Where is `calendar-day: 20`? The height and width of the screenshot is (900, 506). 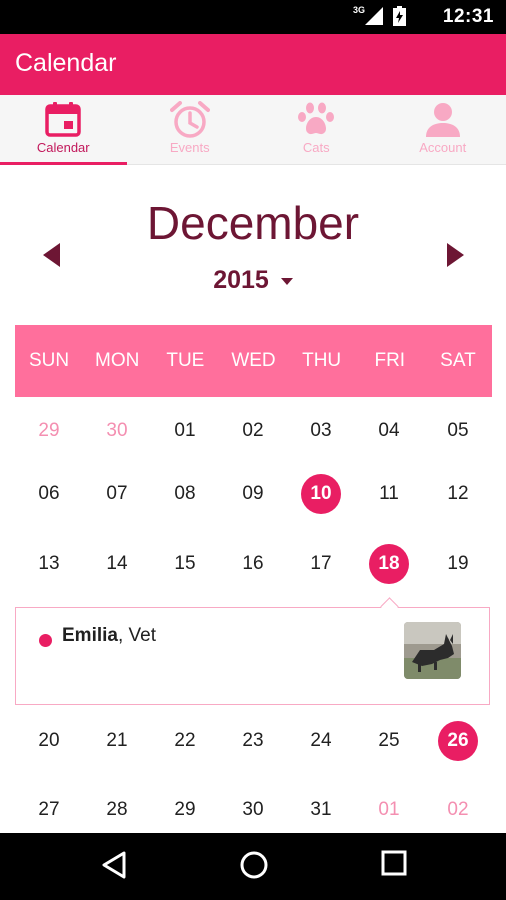
calendar-day: 20 is located at coordinates (49, 741).